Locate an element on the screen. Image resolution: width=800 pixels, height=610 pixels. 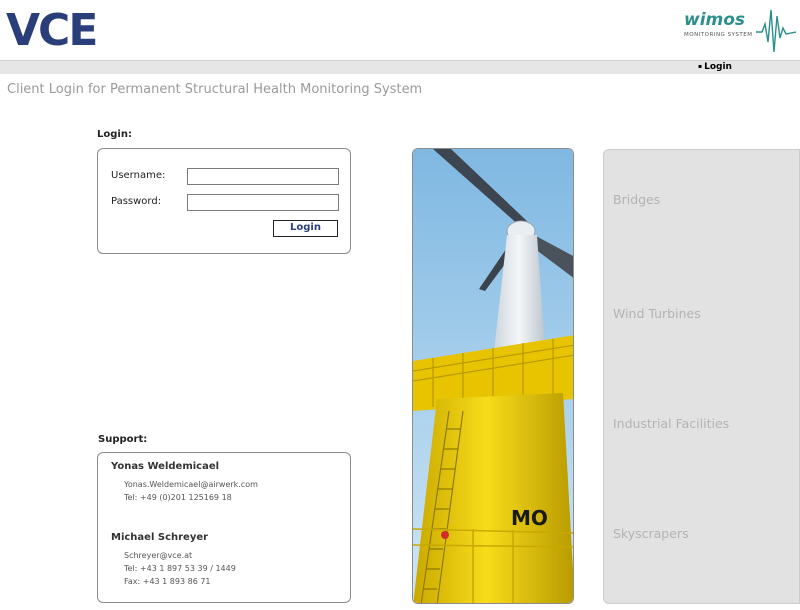
tower-marking: MO is located at coordinates (529, 518).